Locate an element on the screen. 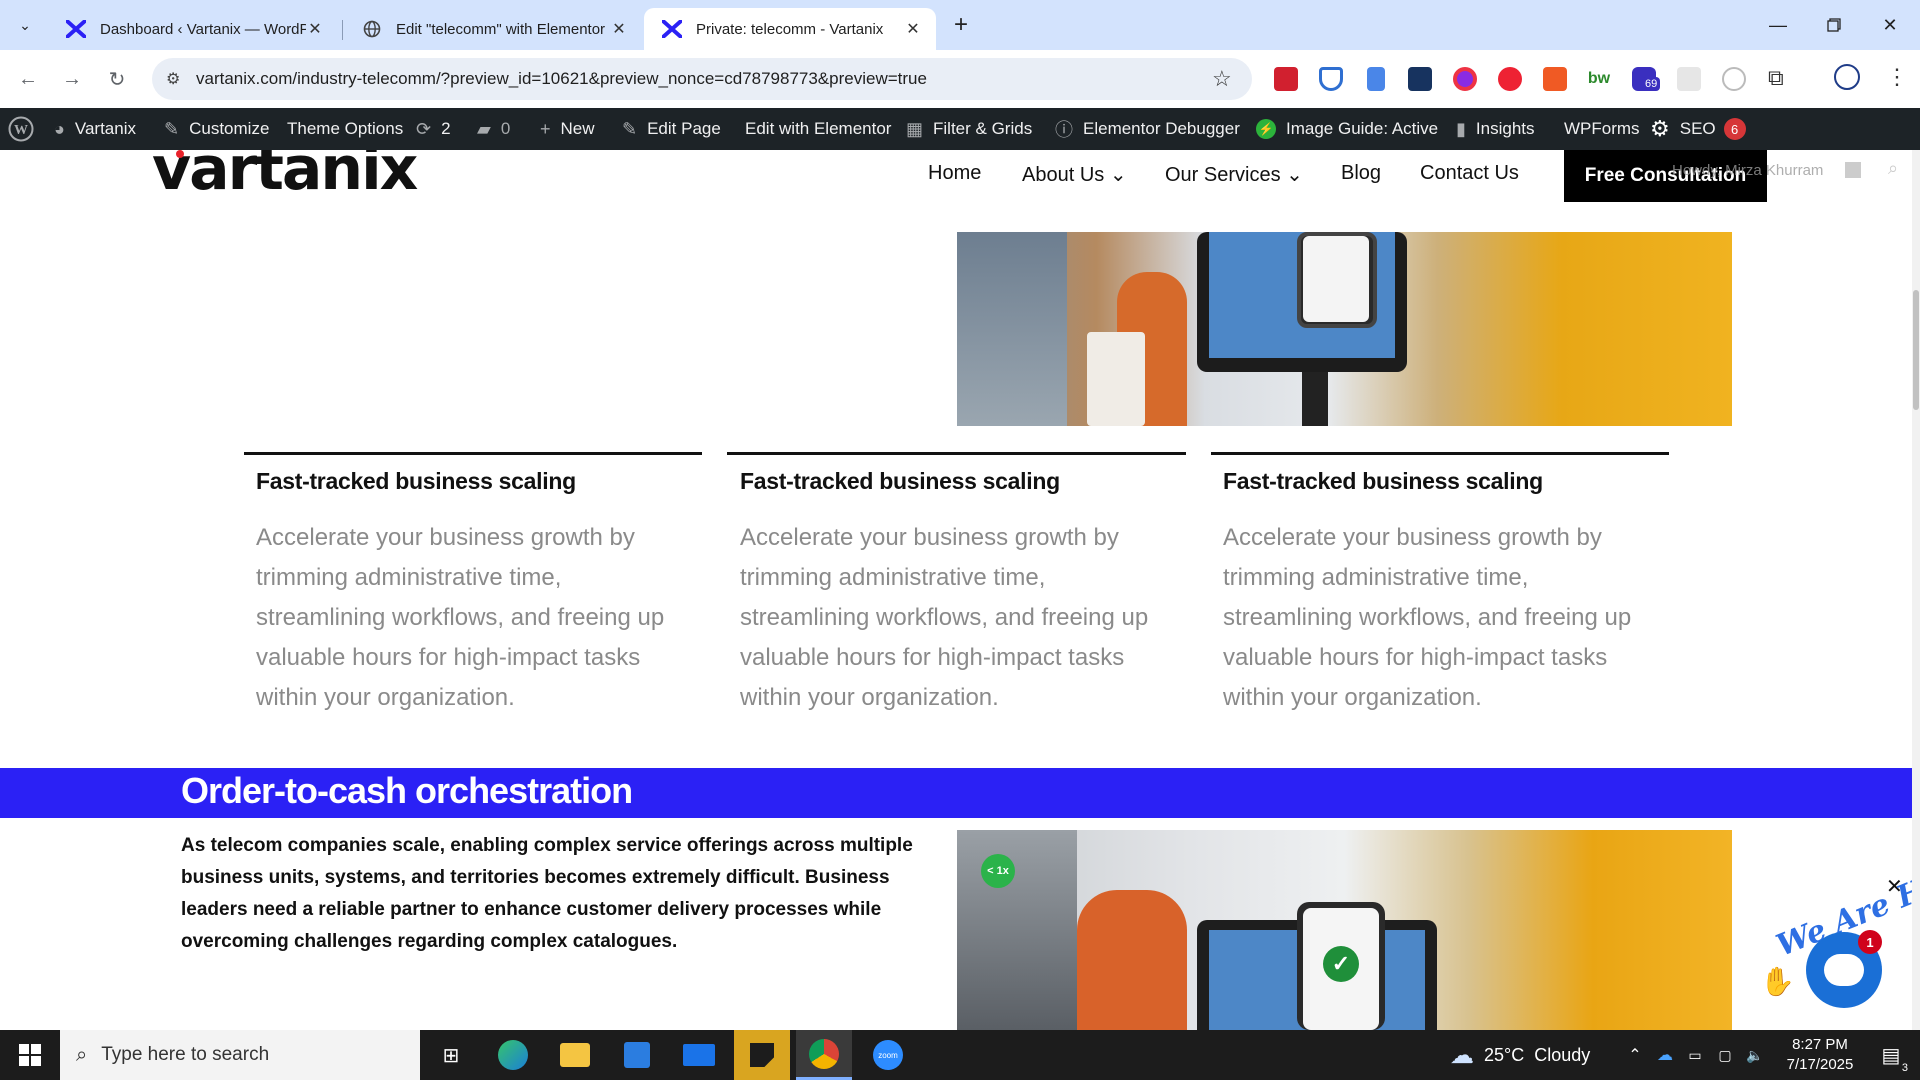 The width and height of the screenshot is (1920, 1080). profile-icon is located at coordinates (1847, 77).